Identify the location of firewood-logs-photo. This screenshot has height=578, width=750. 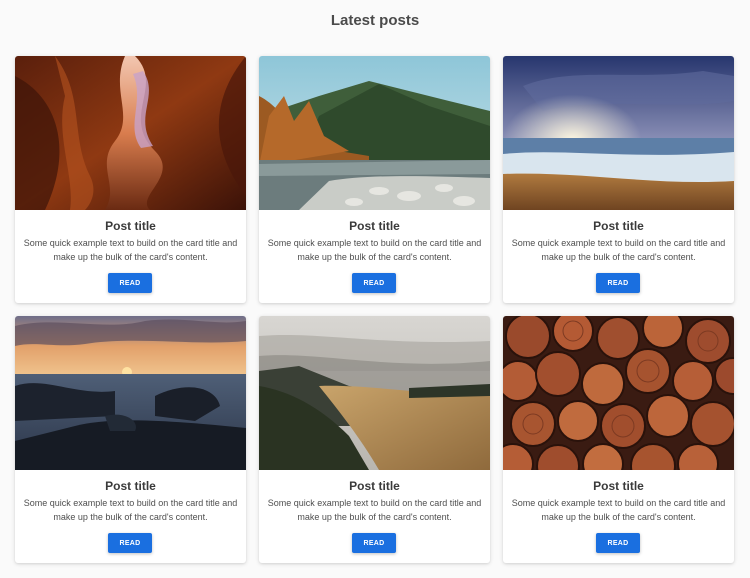
(618, 393).